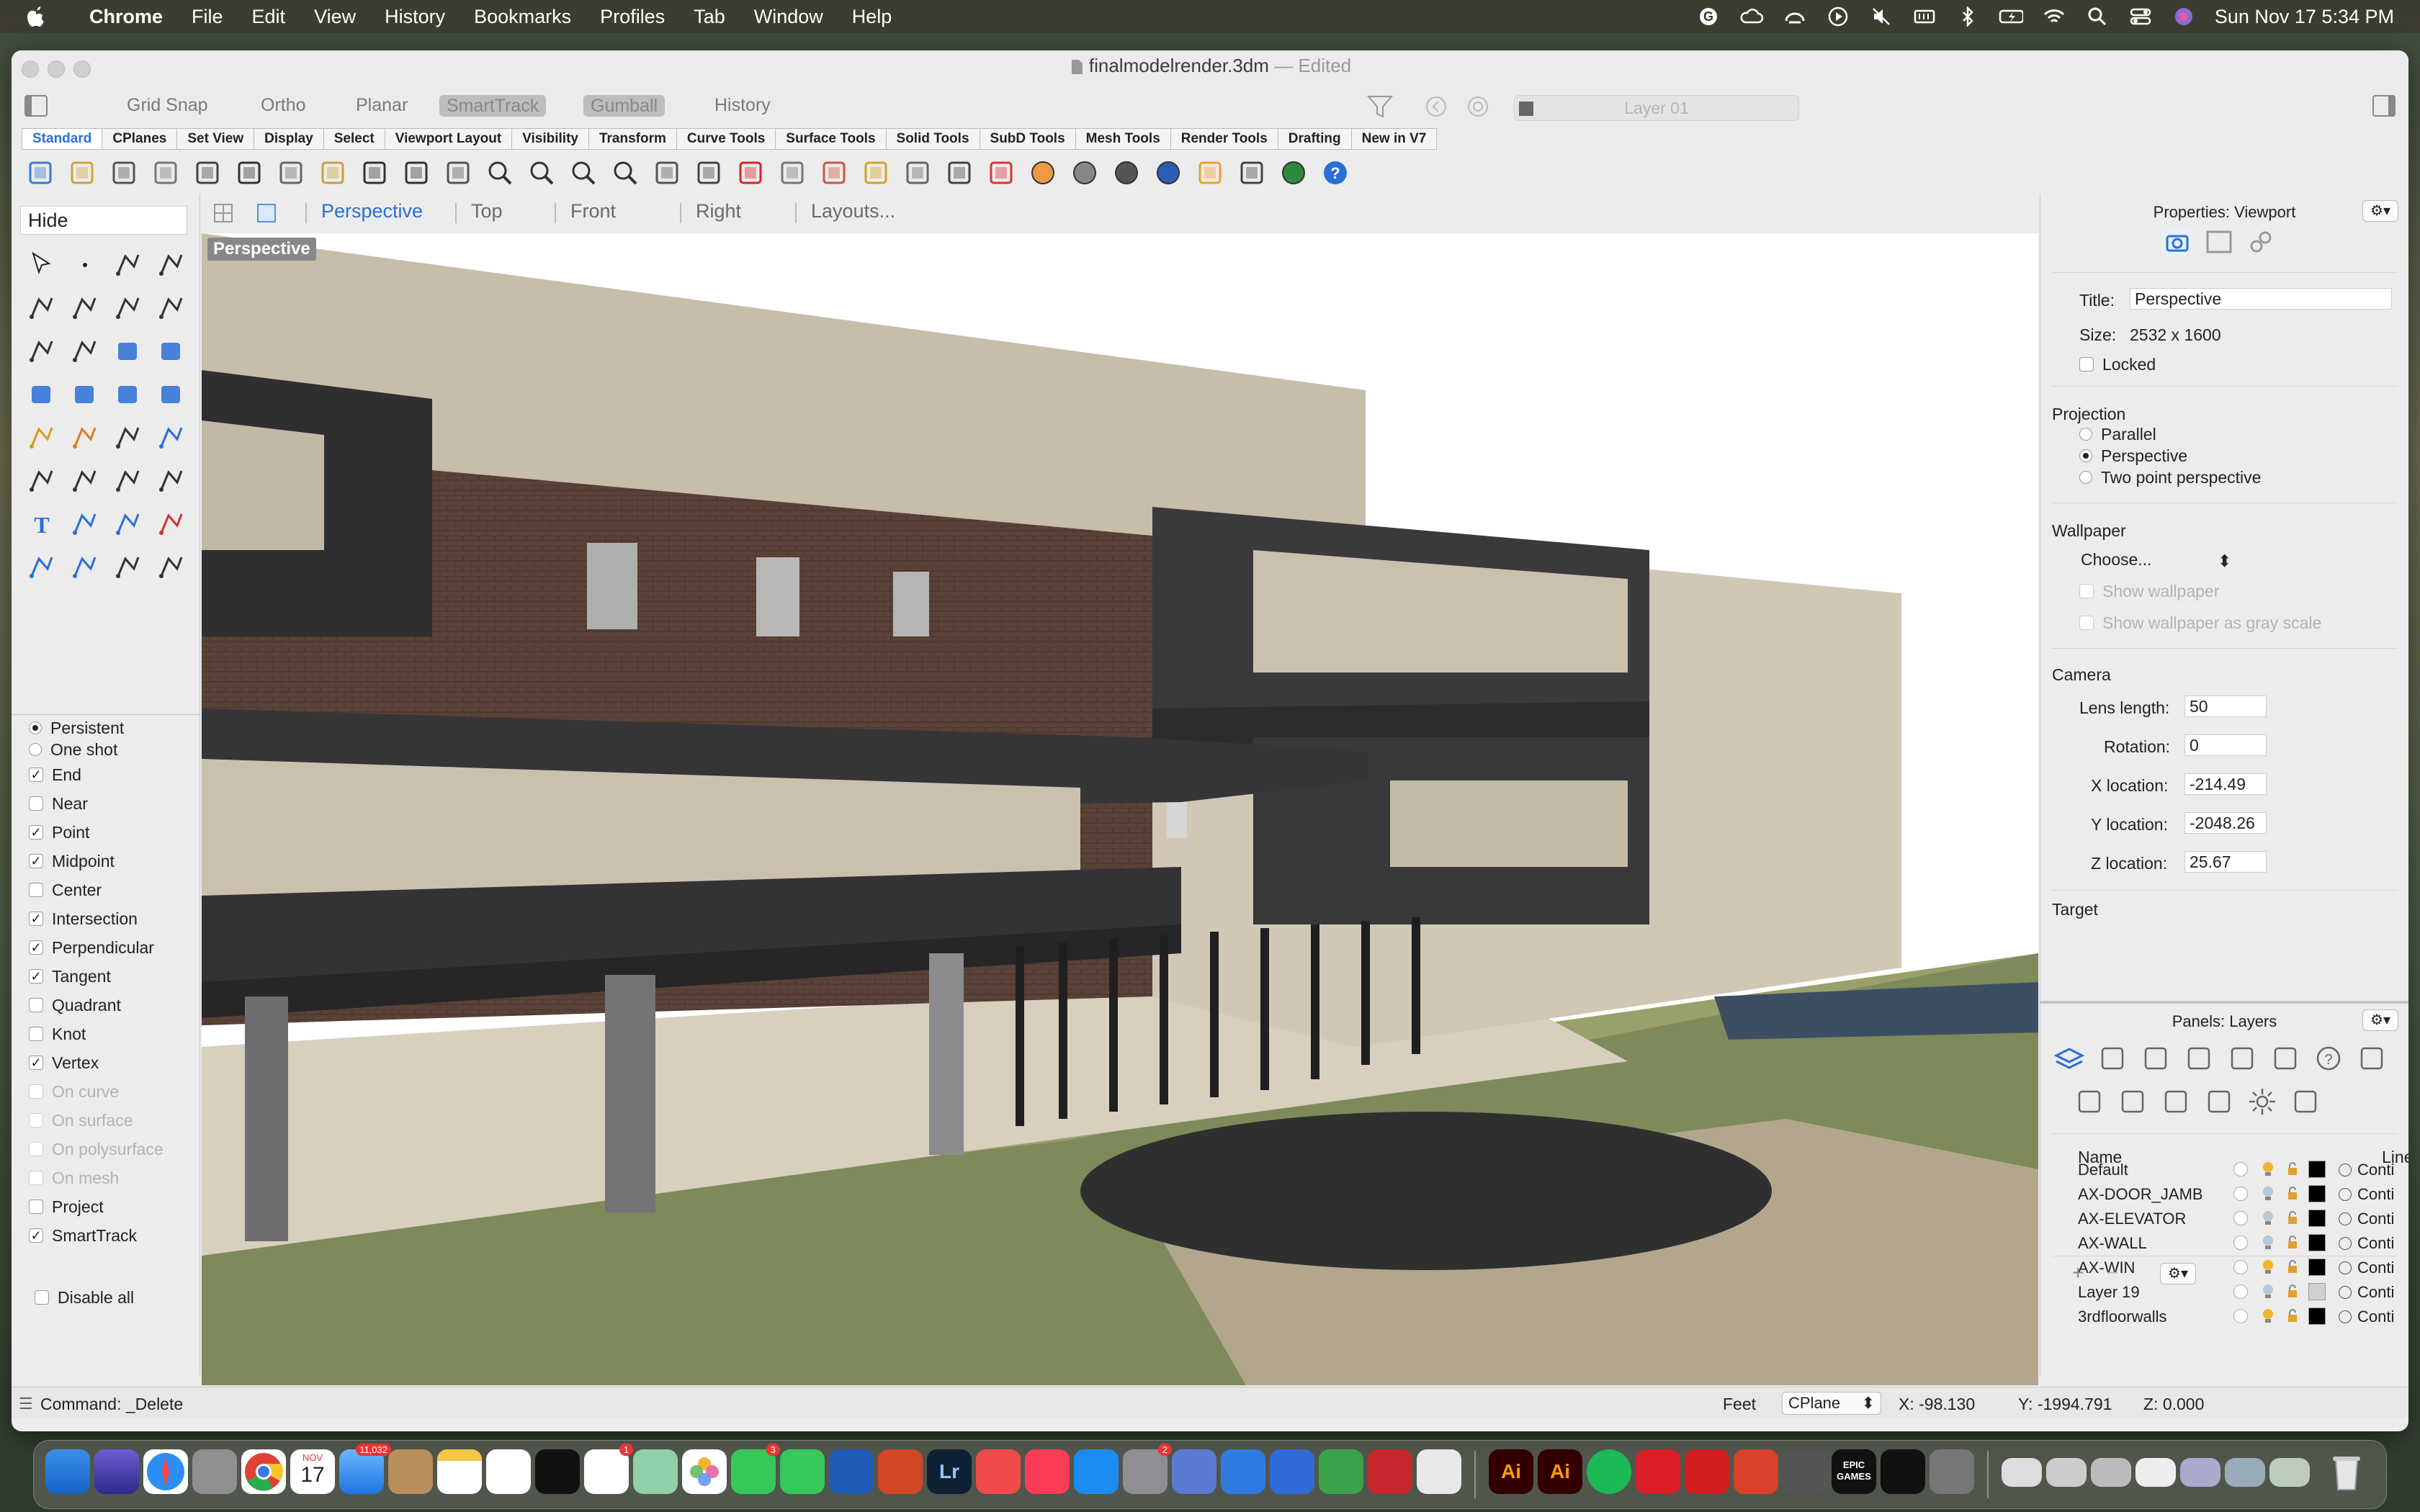 The width and height of the screenshot is (2420, 1512). I want to click on lightroom-icon: Lr, so click(949, 1471).